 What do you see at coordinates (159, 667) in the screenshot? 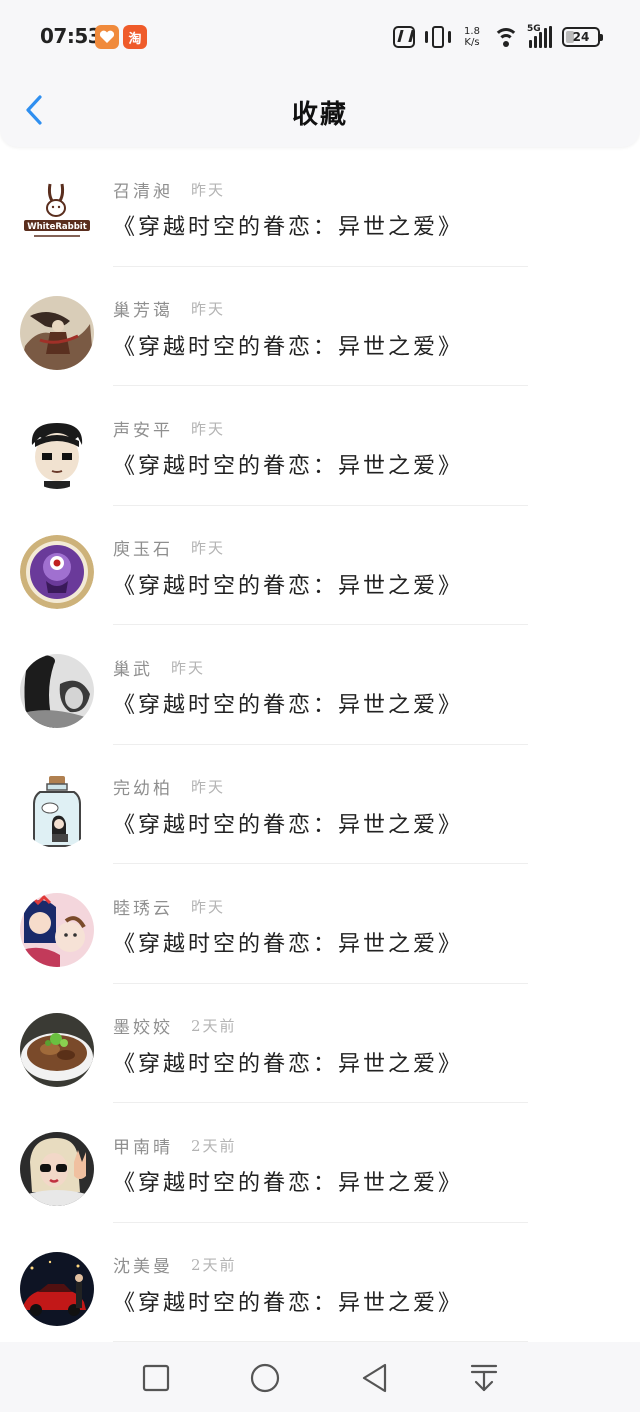
I see `item-meta: 巢武 昨天` at bounding box center [159, 667].